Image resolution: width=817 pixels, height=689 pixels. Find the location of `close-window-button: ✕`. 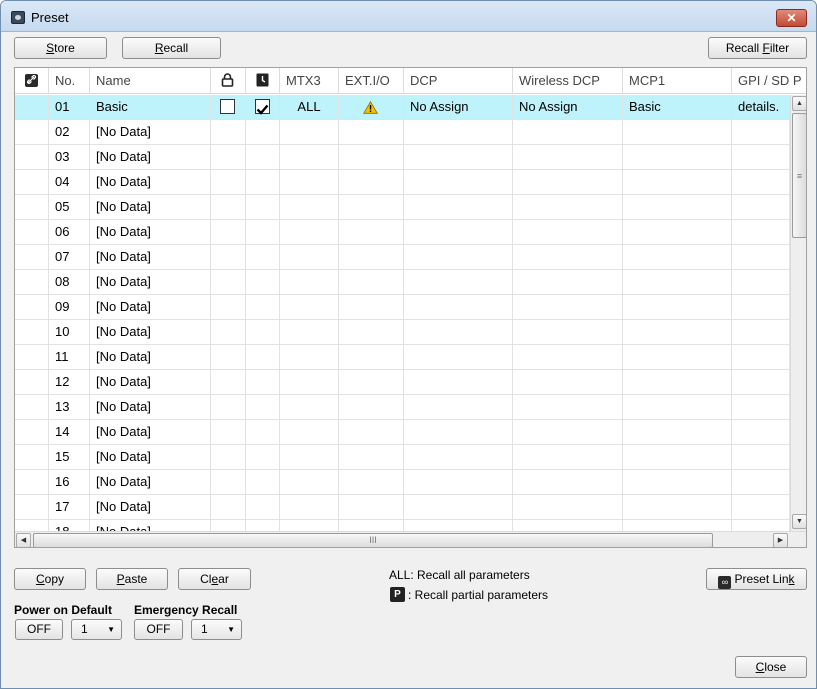

close-window-button: ✕ is located at coordinates (791, 18).